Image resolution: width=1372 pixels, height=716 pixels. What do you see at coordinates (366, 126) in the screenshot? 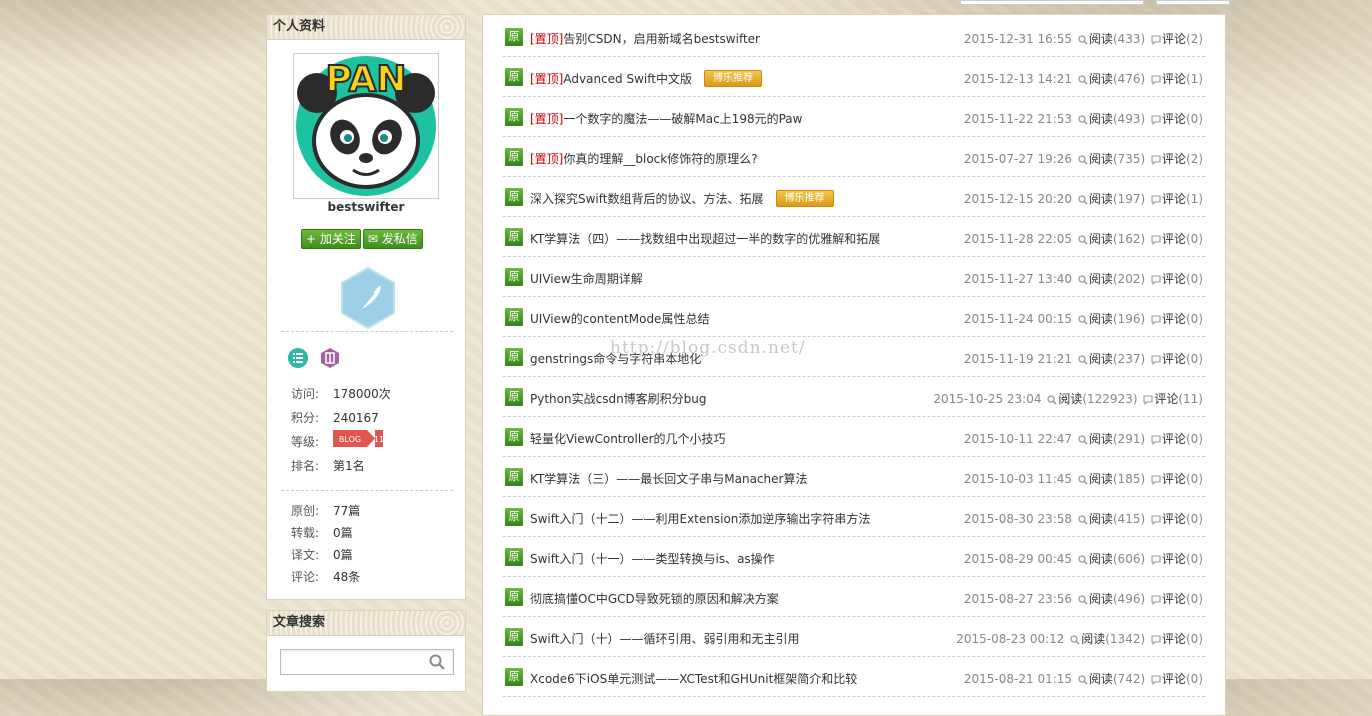
I see `avatar: PAN` at bounding box center [366, 126].